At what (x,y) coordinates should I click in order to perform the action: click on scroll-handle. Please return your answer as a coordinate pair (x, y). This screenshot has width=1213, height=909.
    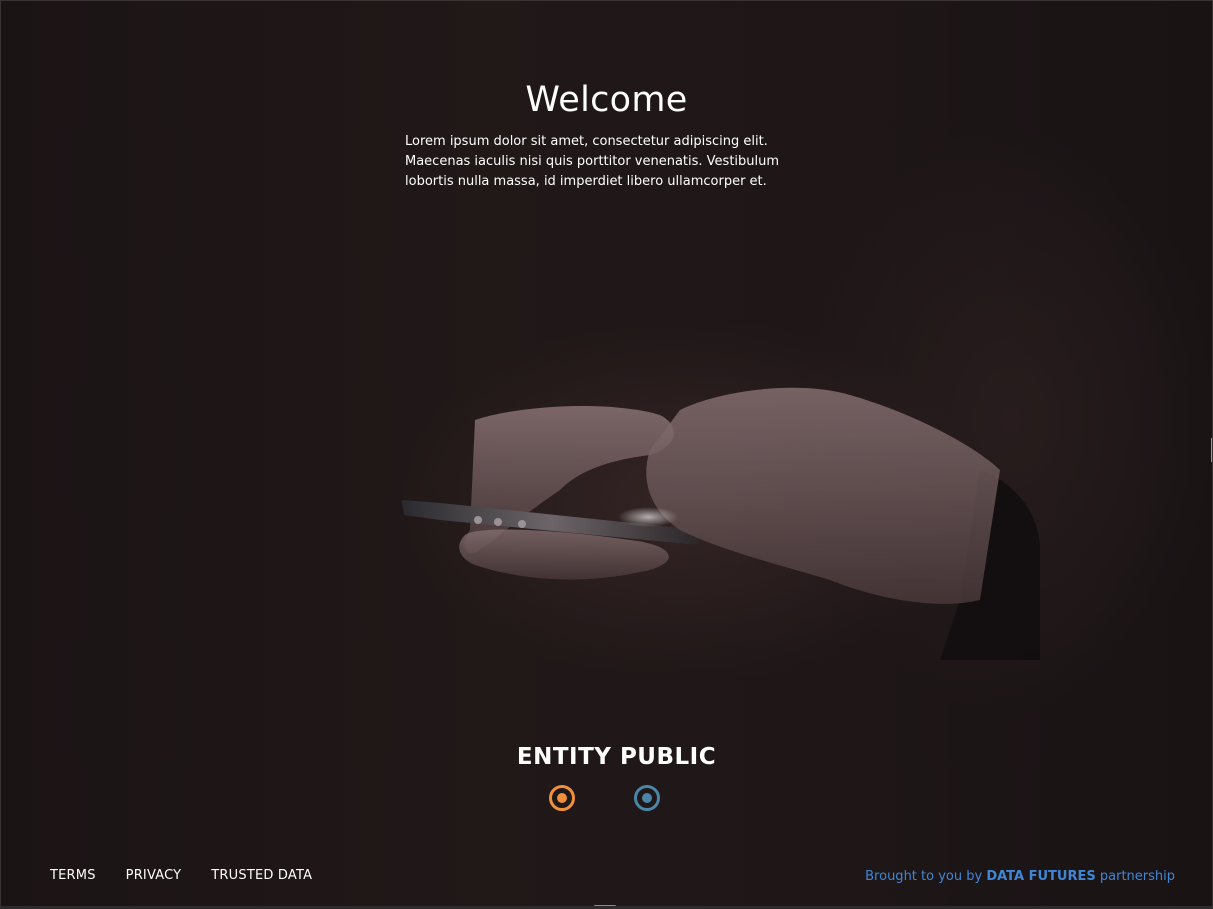
    Looking at the image, I should click on (605, 907).